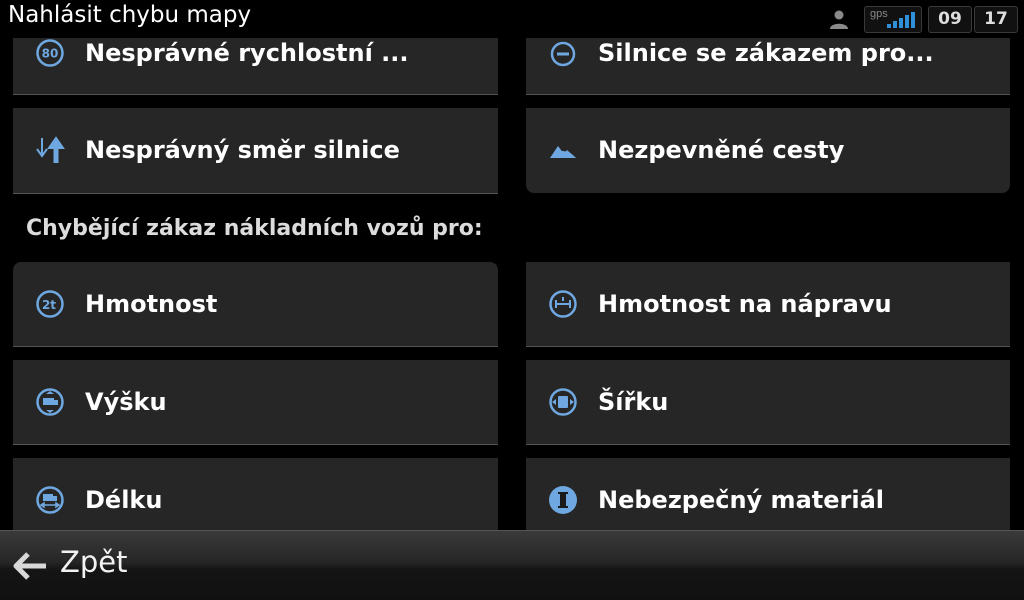  What do you see at coordinates (901, 20) in the screenshot?
I see `gps-signal-icon` at bounding box center [901, 20].